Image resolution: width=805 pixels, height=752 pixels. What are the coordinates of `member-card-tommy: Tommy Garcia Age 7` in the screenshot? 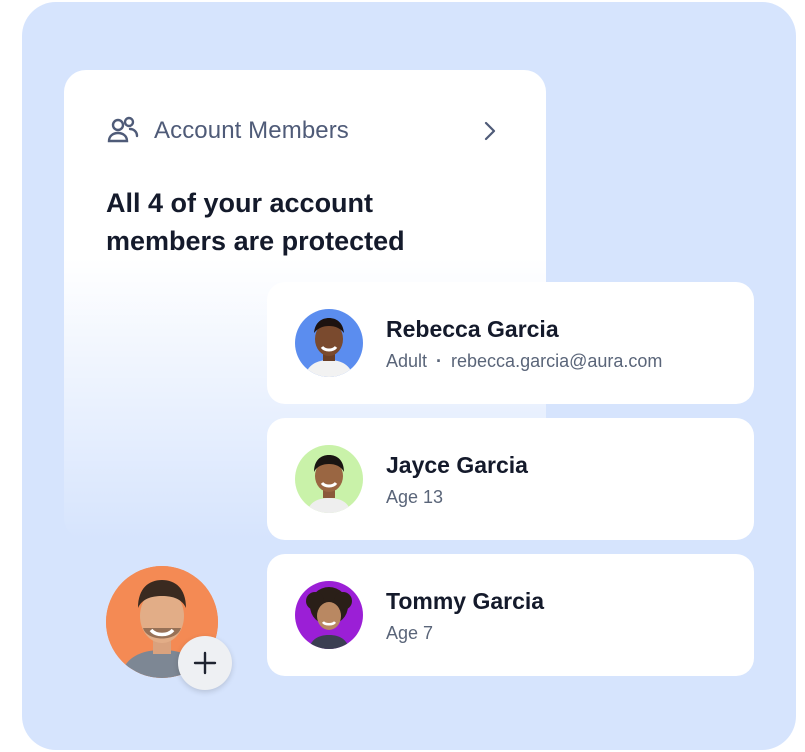 It's located at (510, 615).